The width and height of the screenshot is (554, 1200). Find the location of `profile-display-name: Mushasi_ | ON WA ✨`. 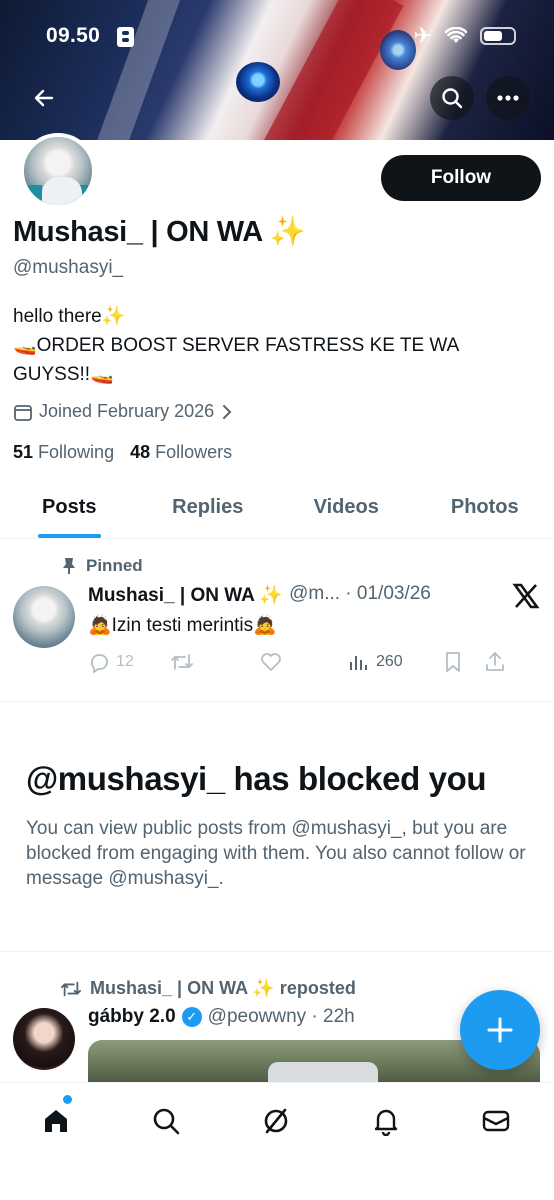

profile-display-name: Mushasi_ | ON WA ✨ is located at coordinates (159, 232).